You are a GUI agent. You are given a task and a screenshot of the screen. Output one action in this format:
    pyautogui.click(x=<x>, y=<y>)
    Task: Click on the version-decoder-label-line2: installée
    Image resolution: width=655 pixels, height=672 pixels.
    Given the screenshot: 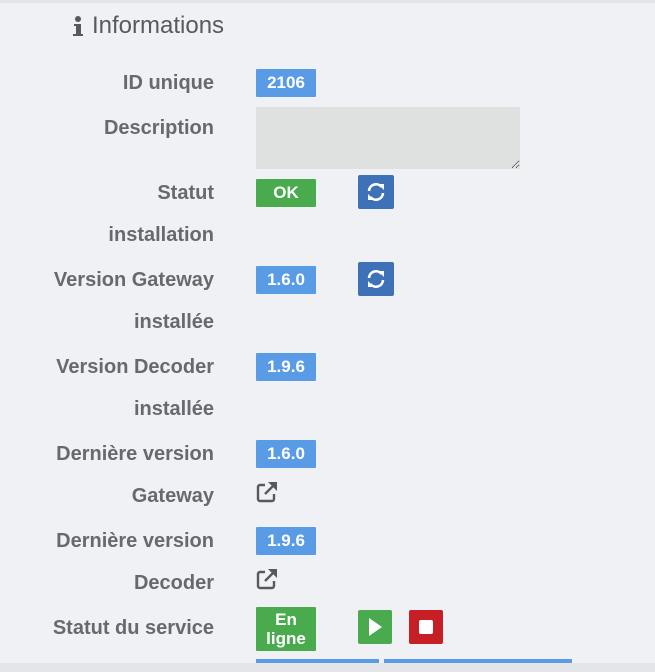 What is the action you would take?
    pyautogui.click(x=173, y=409)
    